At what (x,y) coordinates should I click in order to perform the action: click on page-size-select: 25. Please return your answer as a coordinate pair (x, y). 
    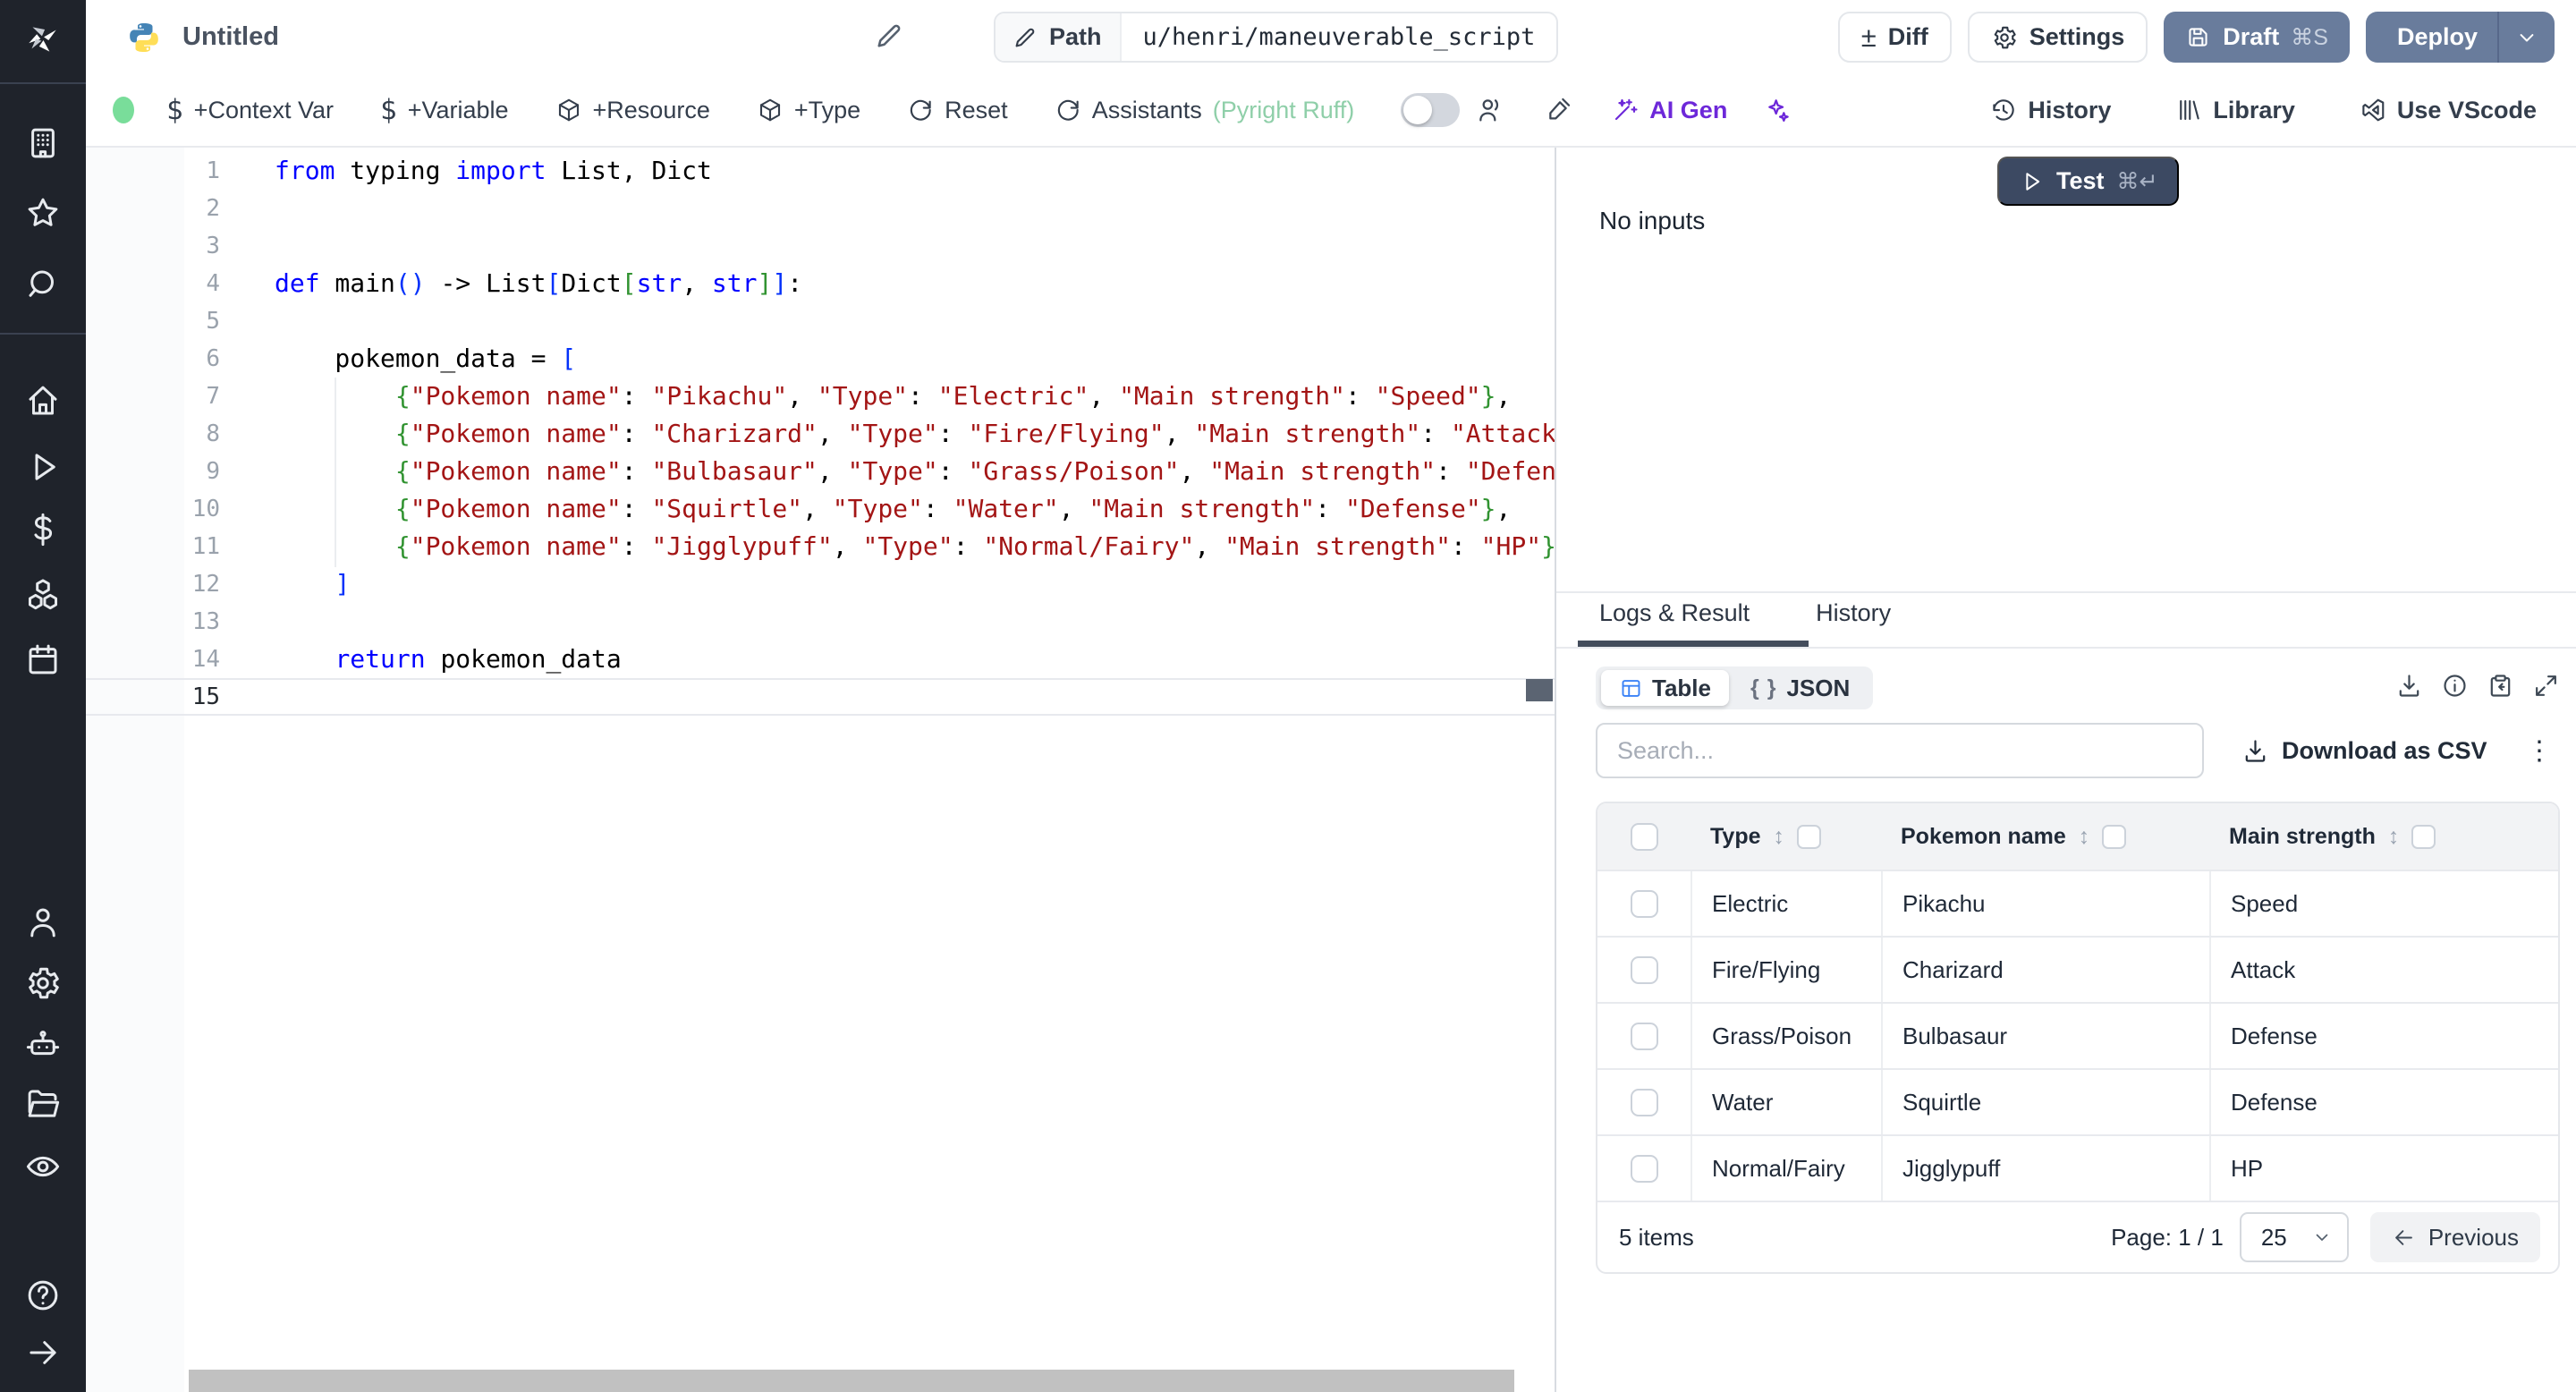
    Looking at the image, I should click on (2294, 1237).